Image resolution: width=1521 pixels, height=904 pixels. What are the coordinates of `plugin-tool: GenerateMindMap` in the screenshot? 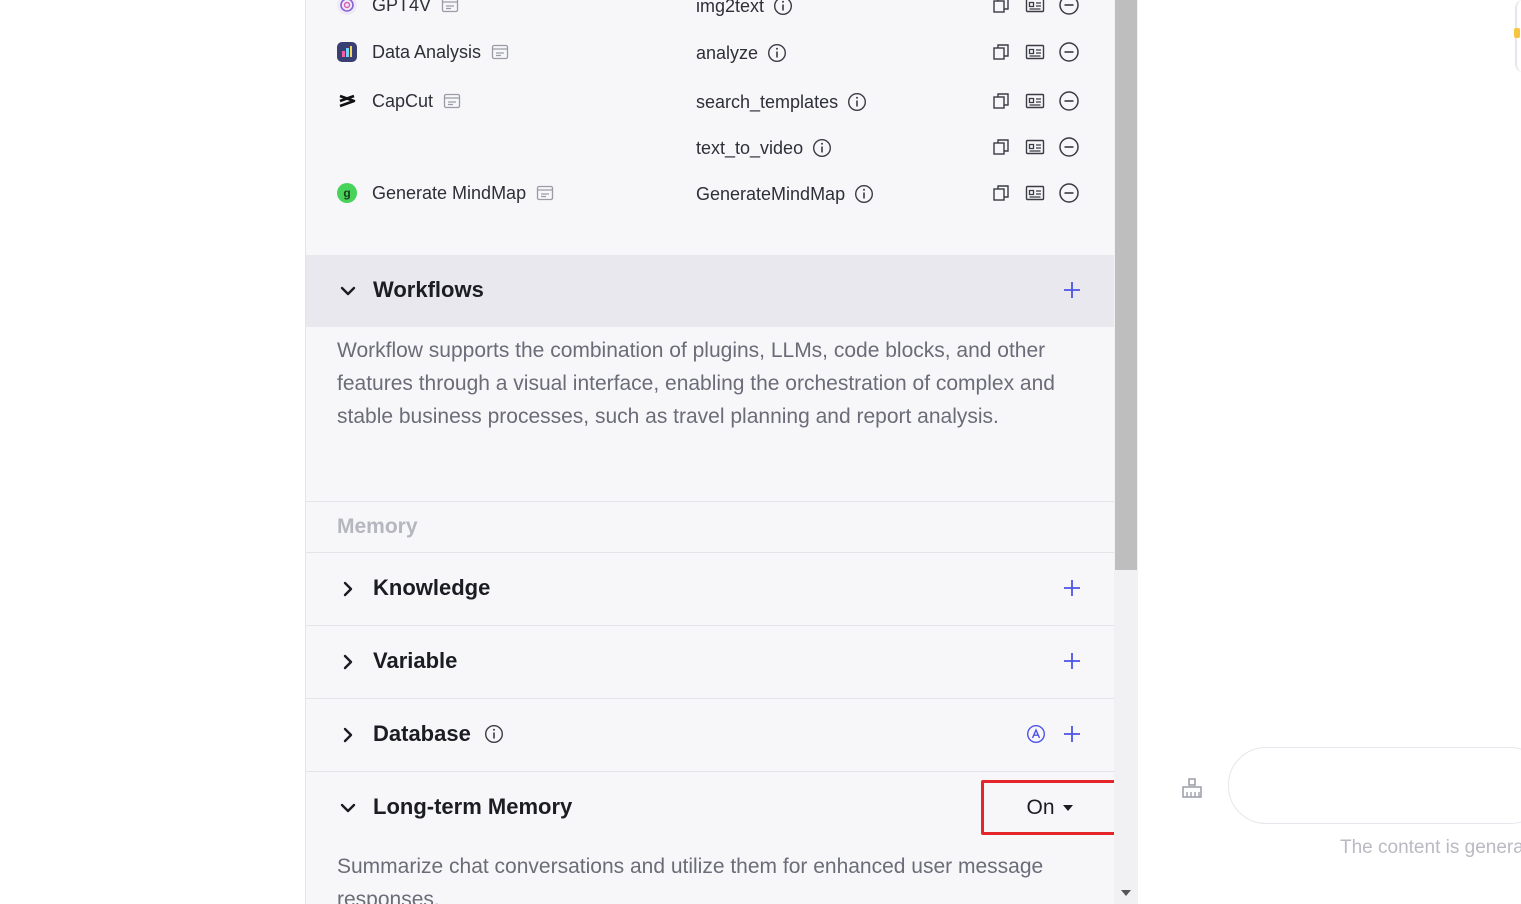 It's located at (785, 194).